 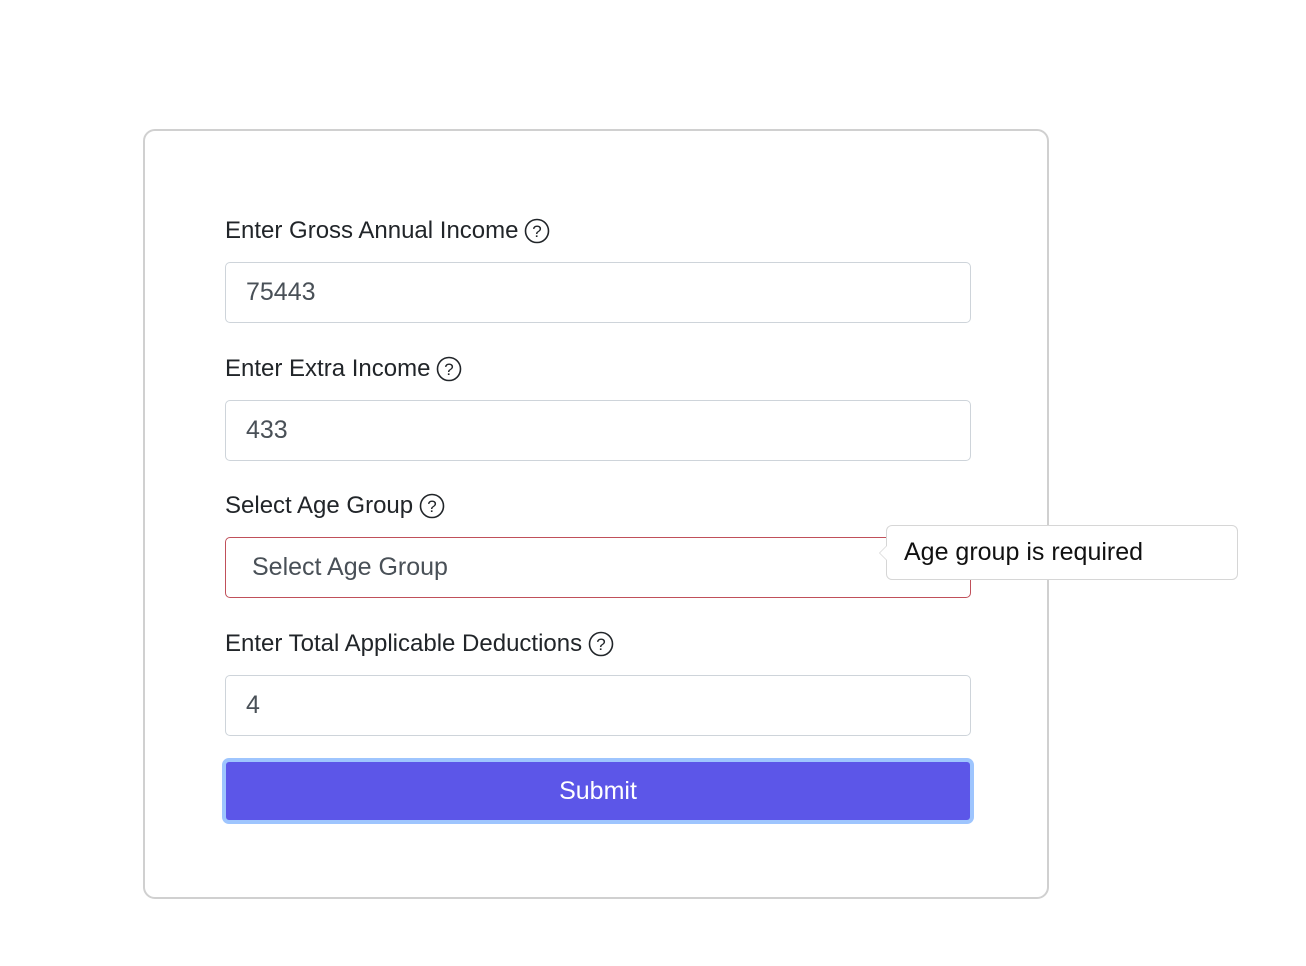 I want to click on validation-tooltip: Age group is required, so click(x=1058, y=552).